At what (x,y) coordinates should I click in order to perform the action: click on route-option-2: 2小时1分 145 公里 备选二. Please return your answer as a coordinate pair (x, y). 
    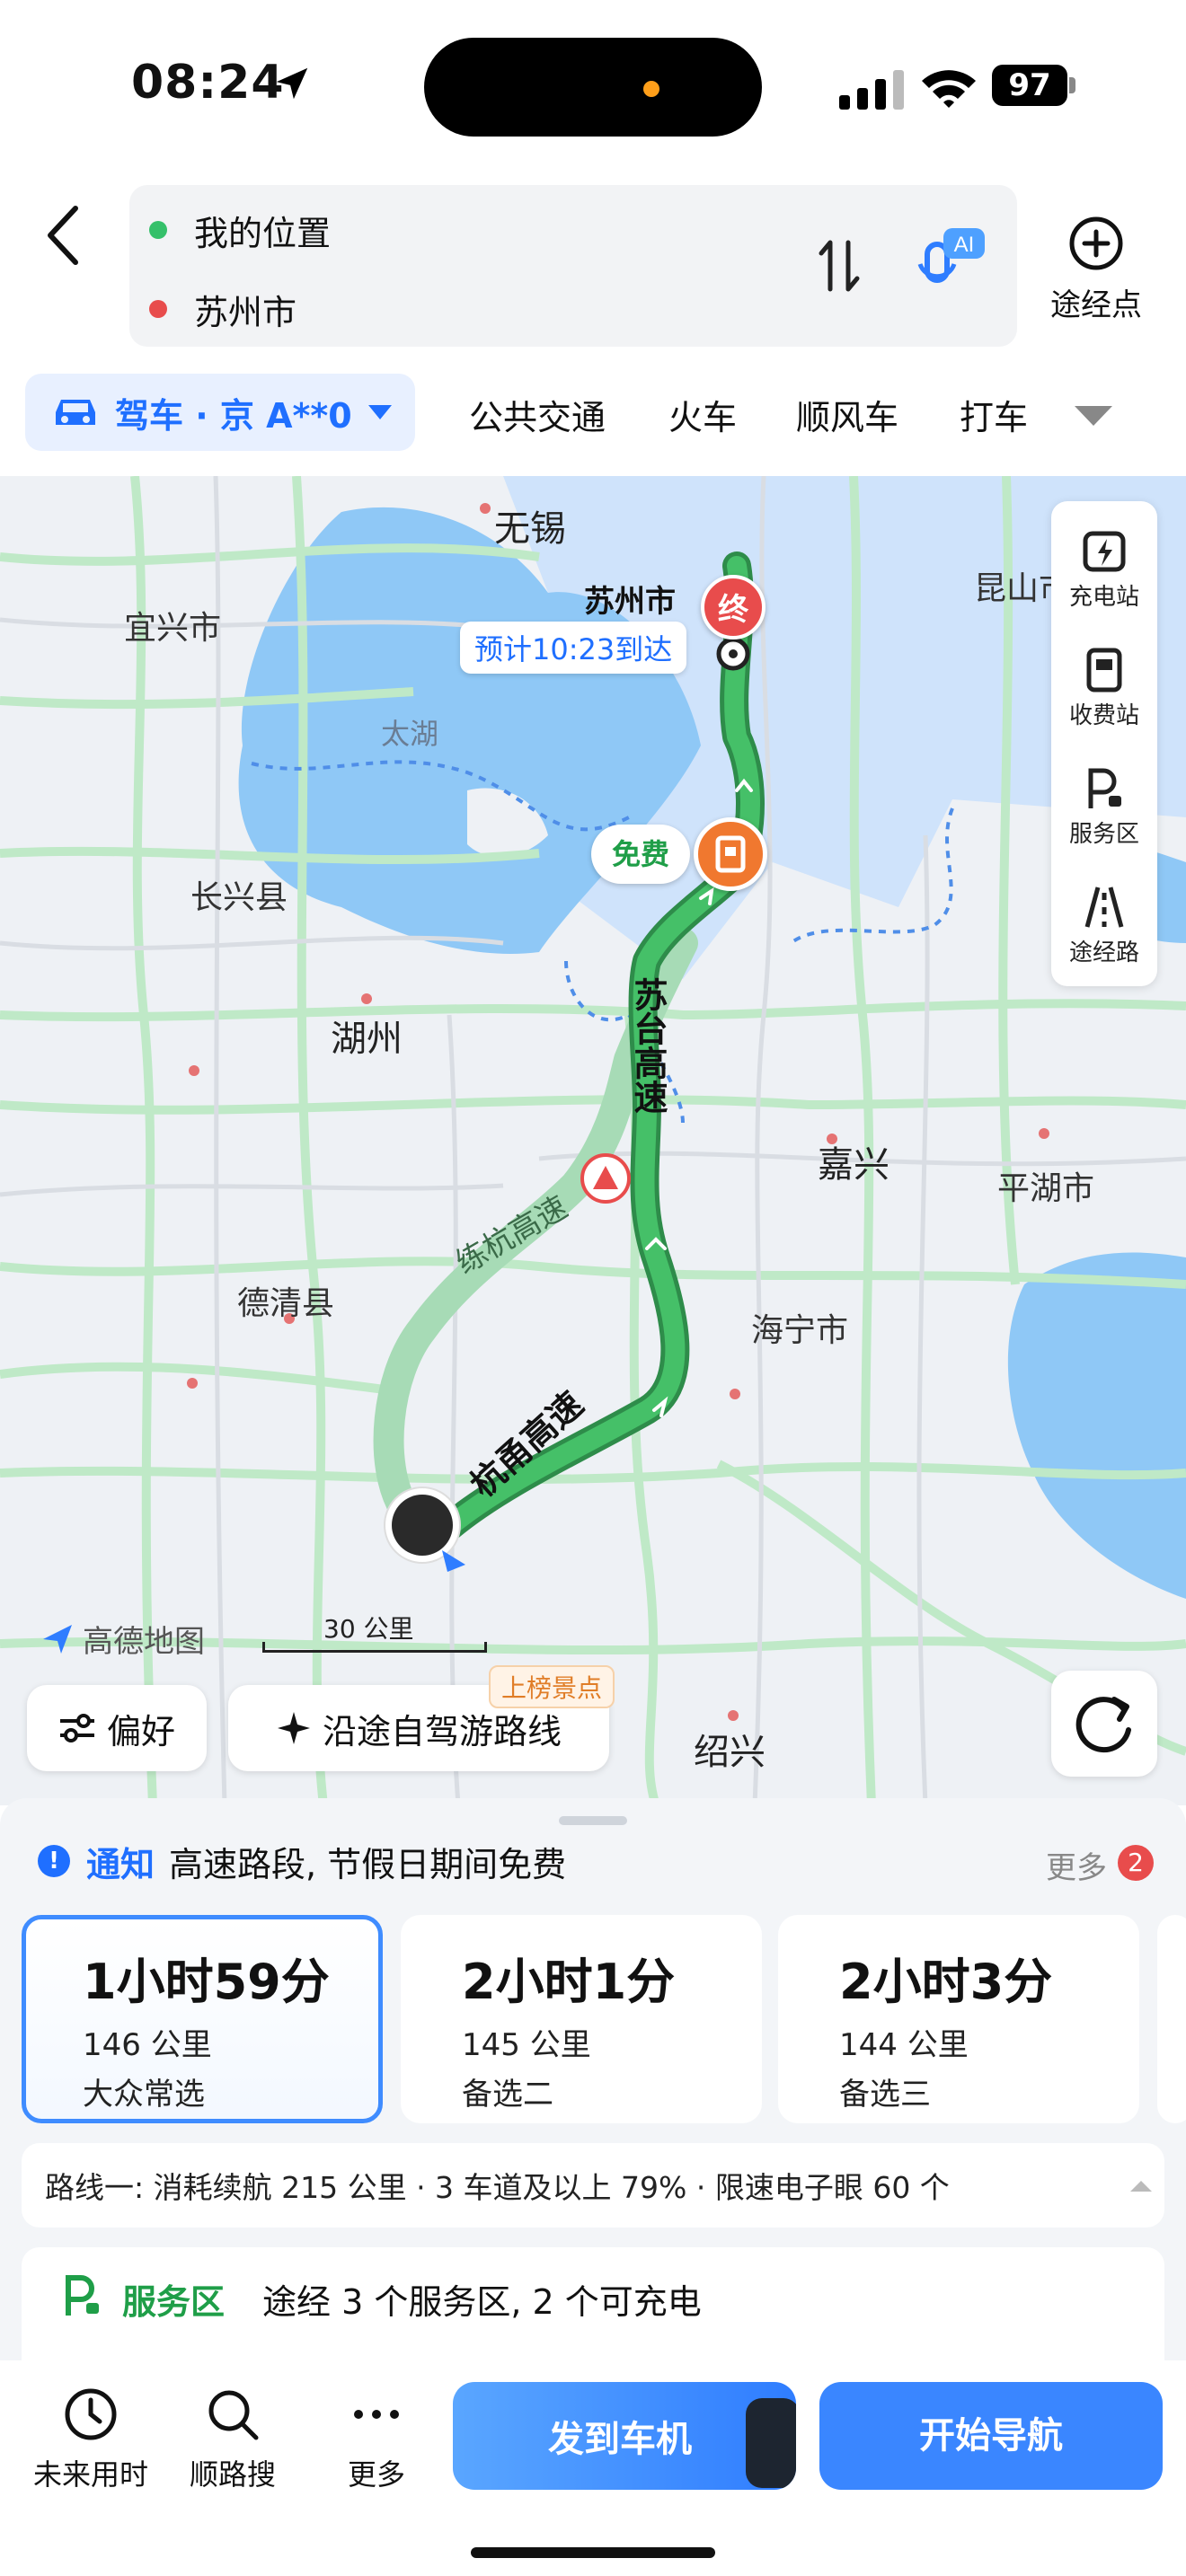
    Looking at the image, I should click on (581, 2019).